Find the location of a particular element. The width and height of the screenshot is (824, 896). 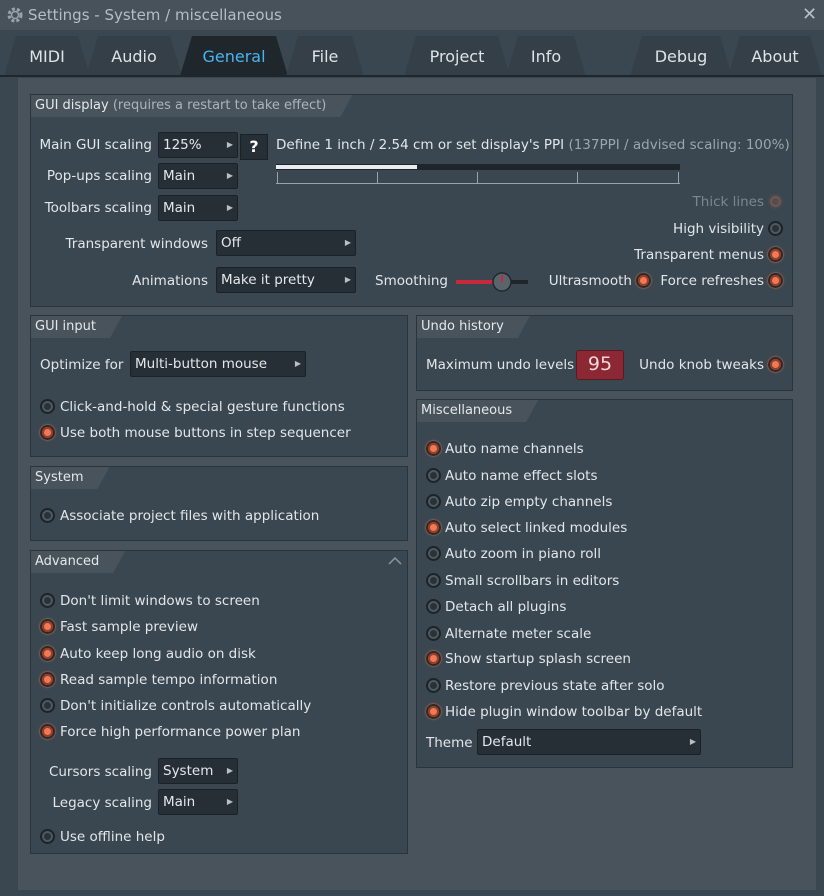

ppi-ruler-baseline is located at coordinates (478, 183).